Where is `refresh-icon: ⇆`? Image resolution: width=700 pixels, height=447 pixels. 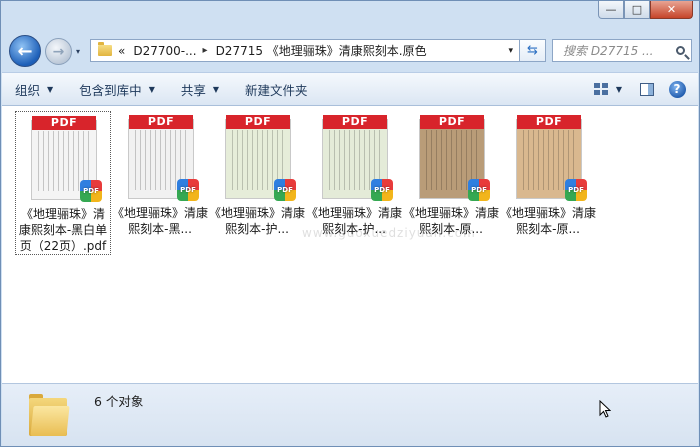
refresh-icon: ⇆ is located at coordinates (532, 50).